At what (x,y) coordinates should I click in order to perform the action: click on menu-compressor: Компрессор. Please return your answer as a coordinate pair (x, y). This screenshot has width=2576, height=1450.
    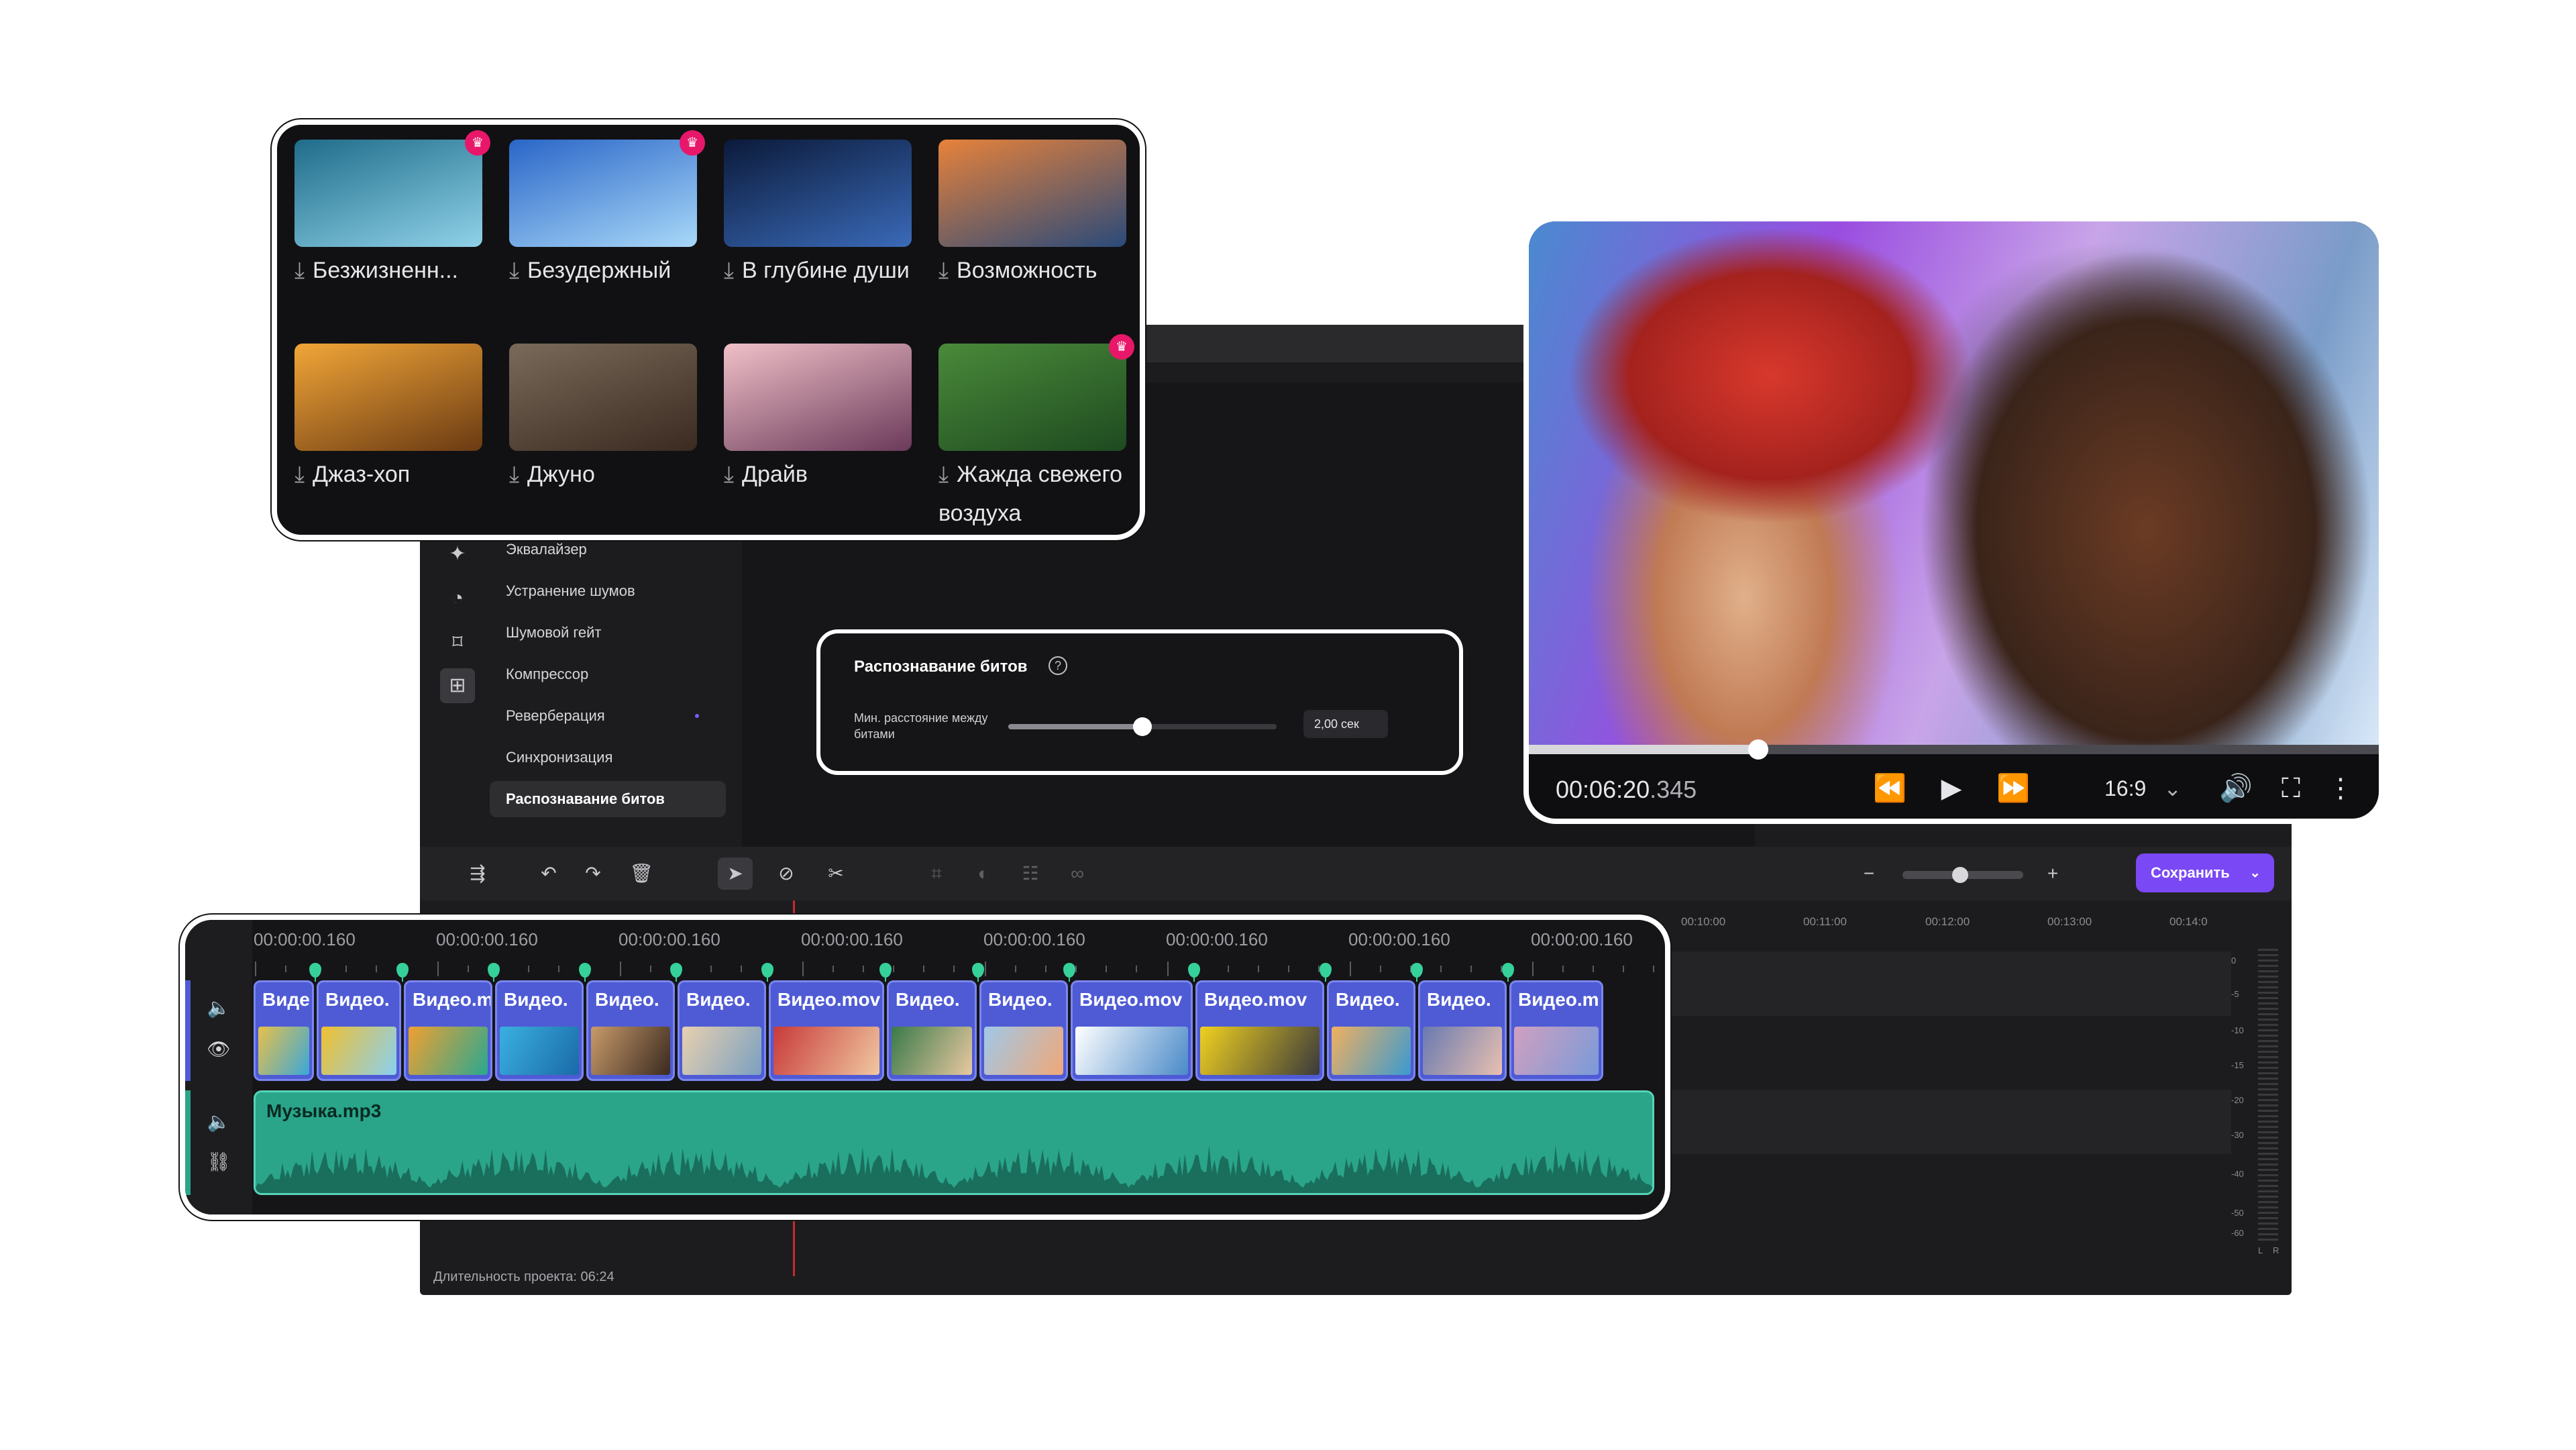
    Looking at the image, I should click on (547, 674).